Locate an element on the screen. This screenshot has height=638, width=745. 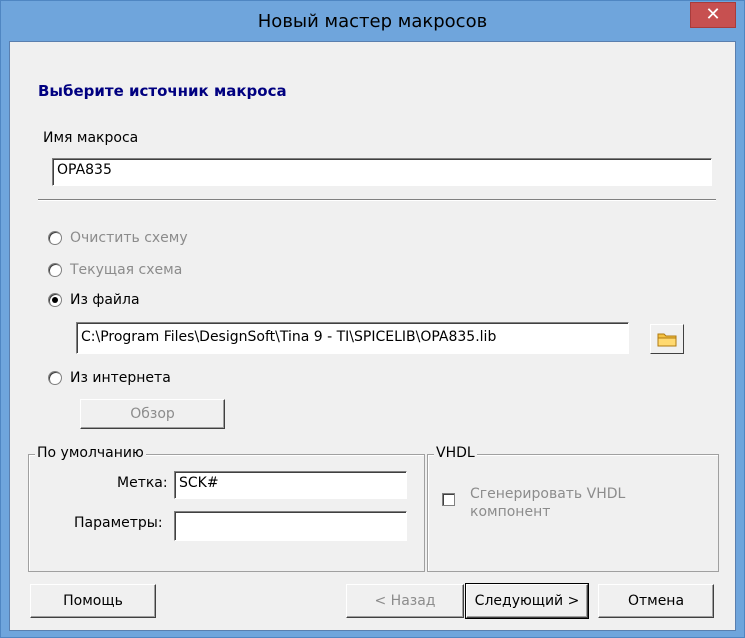
title-bar: Новый мастер макросов ✕ is located at coordinates (372, 21).